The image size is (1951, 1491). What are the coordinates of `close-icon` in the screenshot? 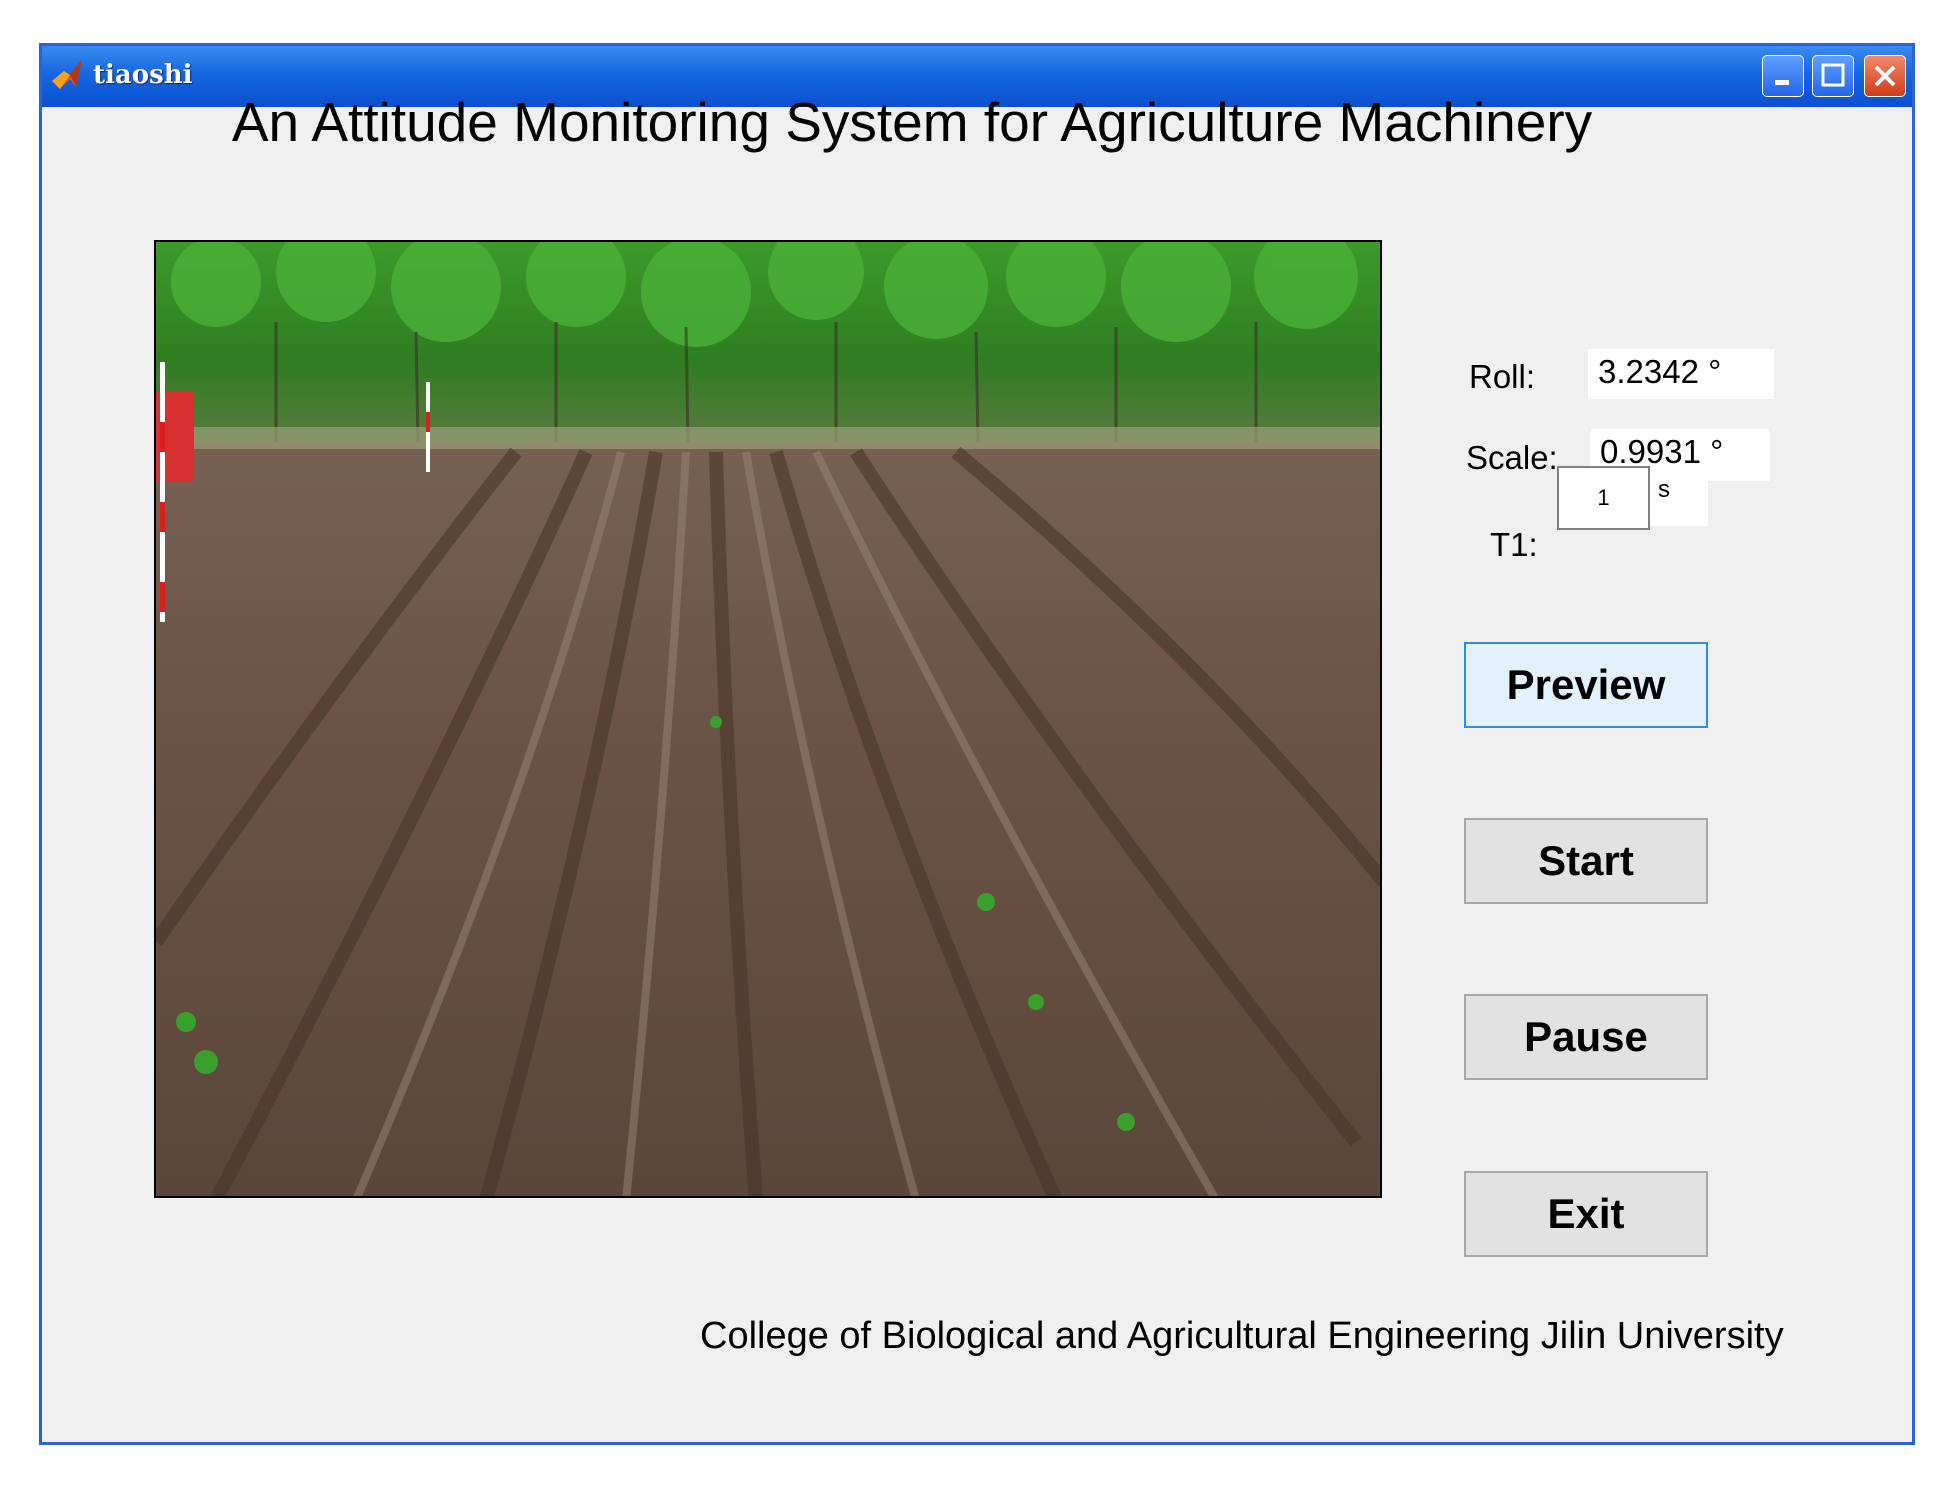 It's located at (1885, 76).